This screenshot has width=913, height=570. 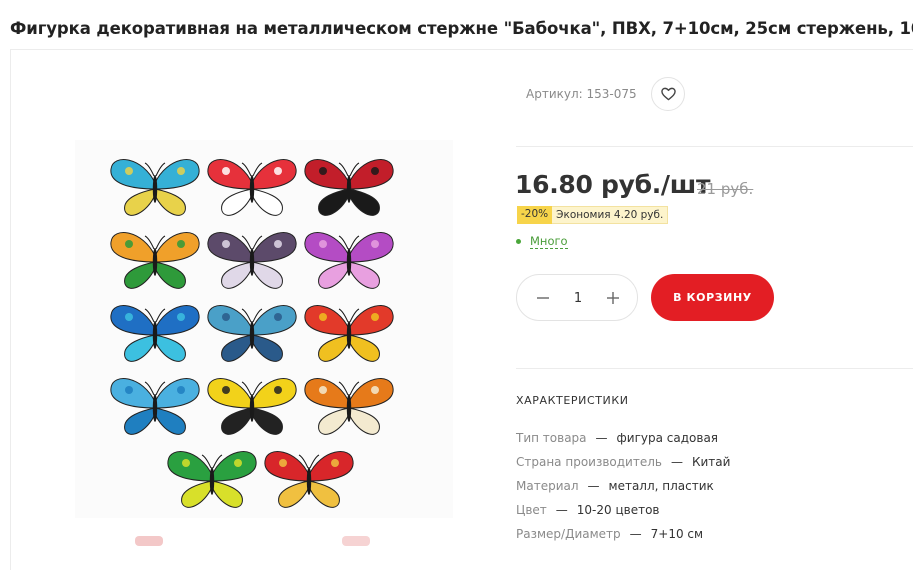 What do you see at coordinates (714, 146) in the screenshot?
I see `divider-top` at bounding box center [714, 146].